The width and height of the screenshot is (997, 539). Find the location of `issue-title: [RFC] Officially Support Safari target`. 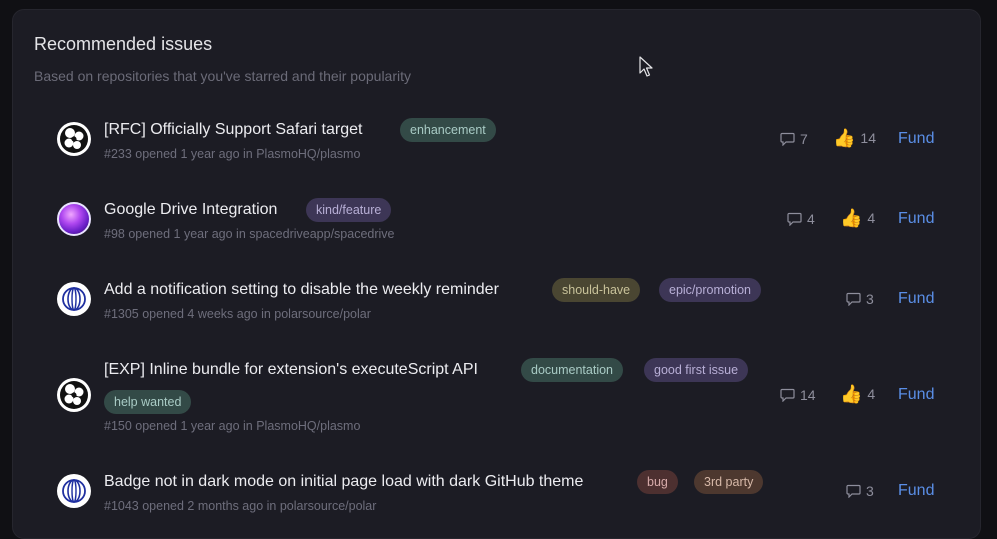

issue-title: [RFC] Officially Support Safari target is located at coordinates (233, 130).